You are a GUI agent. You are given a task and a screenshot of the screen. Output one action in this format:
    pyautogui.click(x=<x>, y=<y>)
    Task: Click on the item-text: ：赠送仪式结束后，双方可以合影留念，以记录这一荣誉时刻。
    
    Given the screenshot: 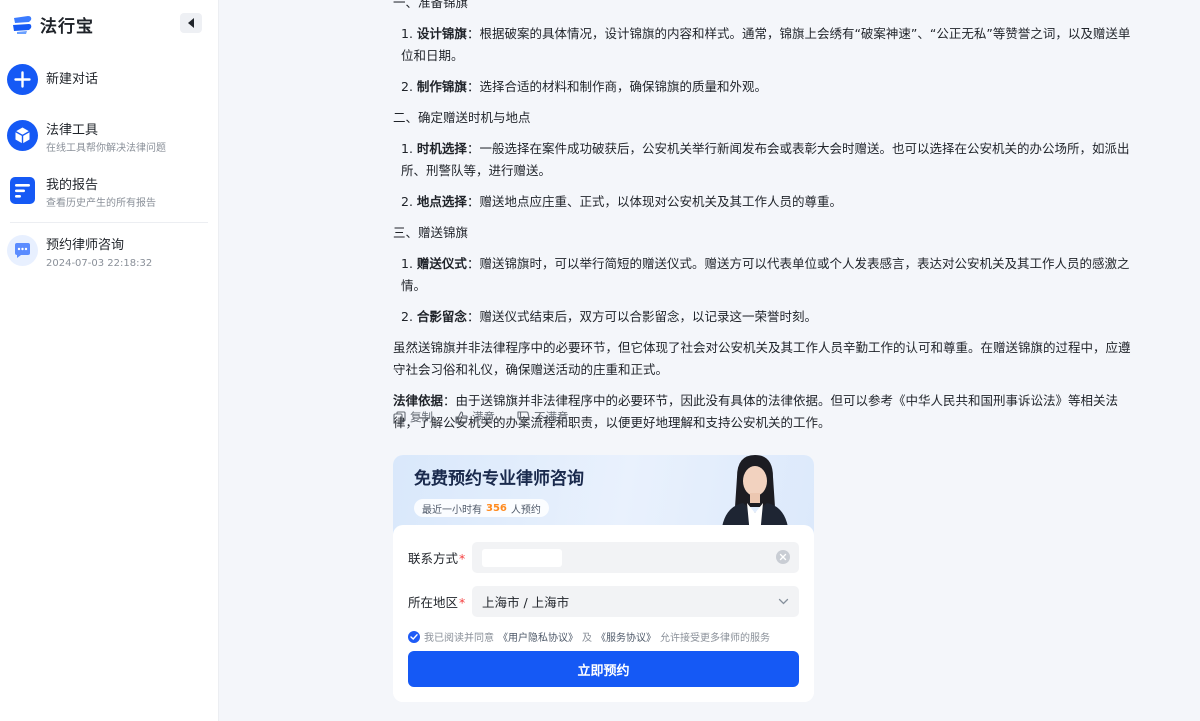 What is the action you would take?
    pyautogui.click(x=641, y=316)
    